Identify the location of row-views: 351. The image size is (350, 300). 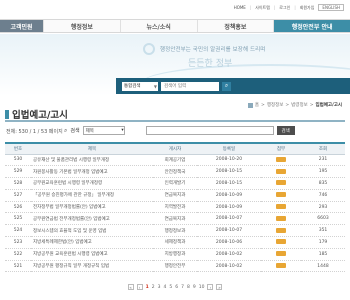
(323, 231).